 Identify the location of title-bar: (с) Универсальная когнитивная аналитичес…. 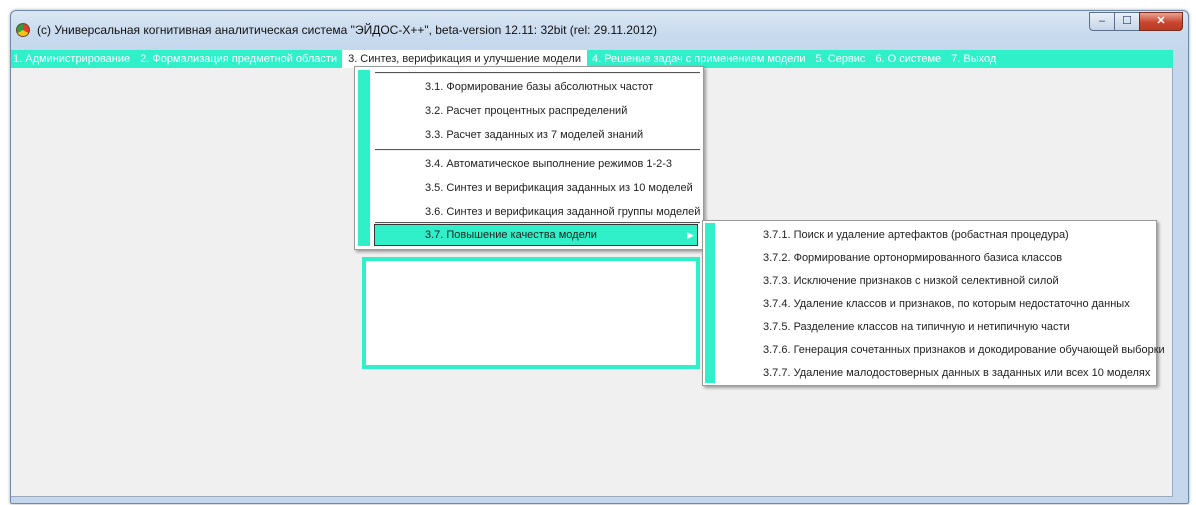
(599, 31).